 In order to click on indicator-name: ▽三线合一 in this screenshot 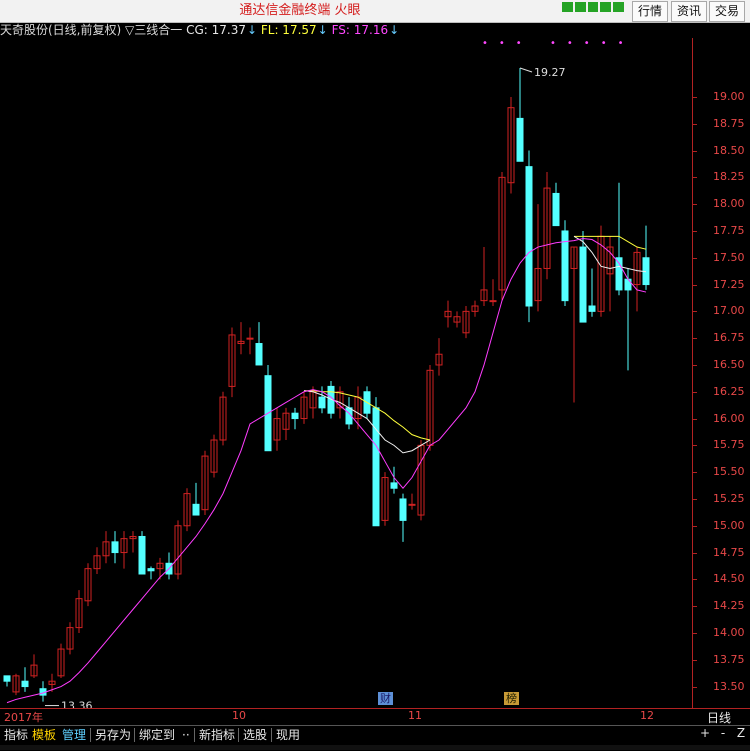, I will do `click(153, 30)`.